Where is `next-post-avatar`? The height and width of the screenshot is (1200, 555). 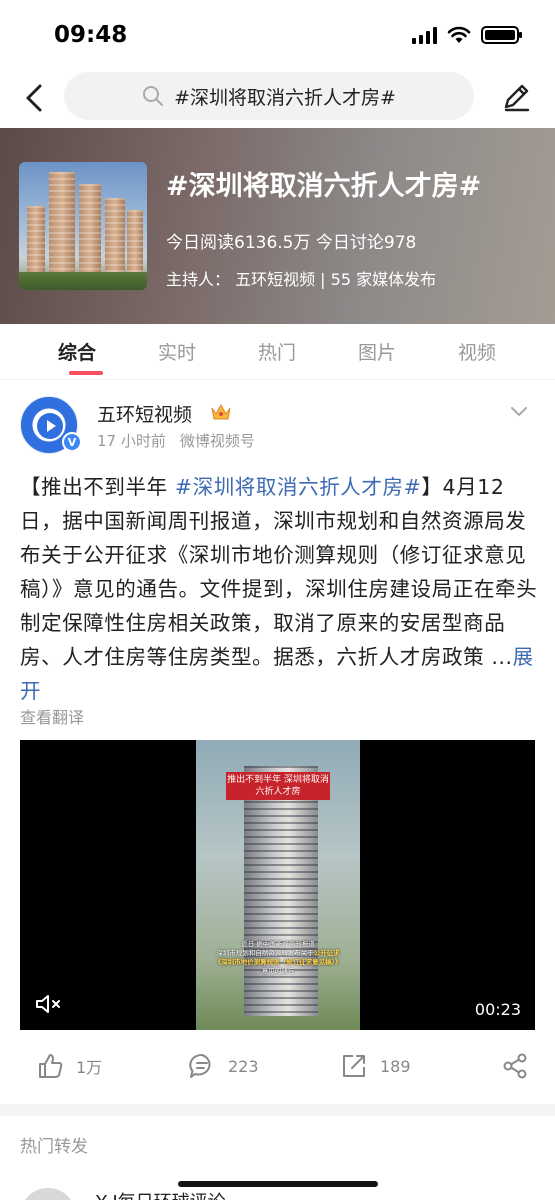 next-post-avatar is located at coordinates (48, 1194).